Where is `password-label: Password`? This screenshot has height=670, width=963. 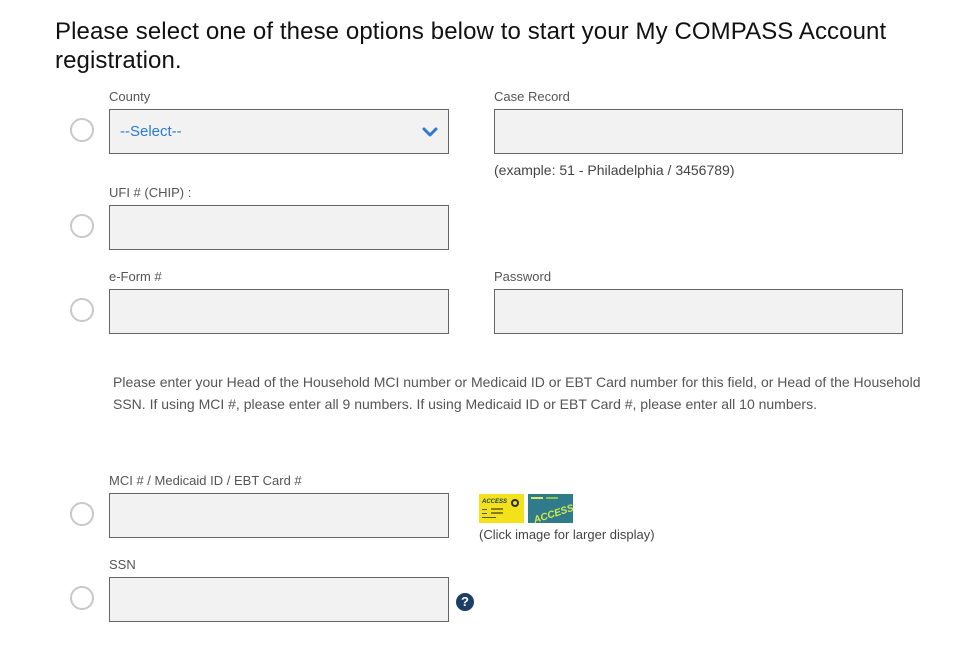 password-label: Password is located at coordinates (523, 276).